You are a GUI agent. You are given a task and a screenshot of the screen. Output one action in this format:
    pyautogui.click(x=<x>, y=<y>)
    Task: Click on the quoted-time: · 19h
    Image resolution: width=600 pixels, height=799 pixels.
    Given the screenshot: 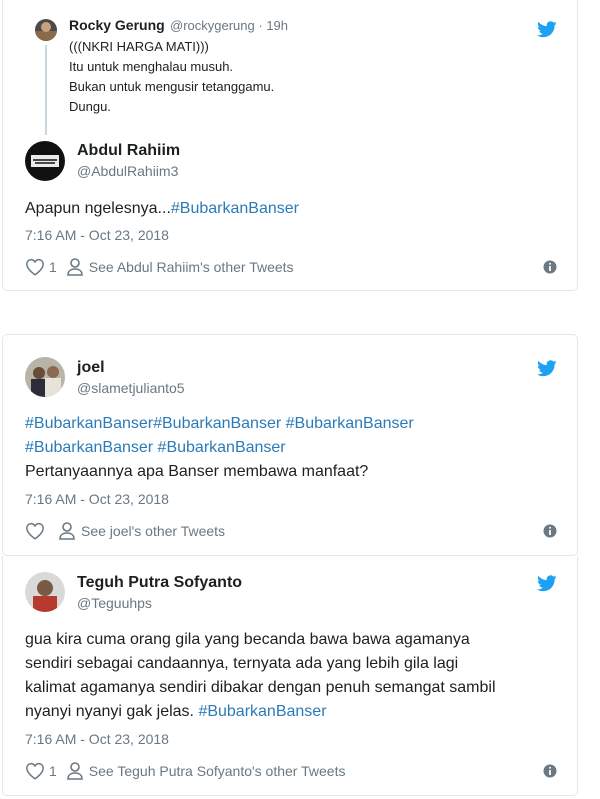 What is the action you would take?
    pyautogui.click(x=273, y=25)
    